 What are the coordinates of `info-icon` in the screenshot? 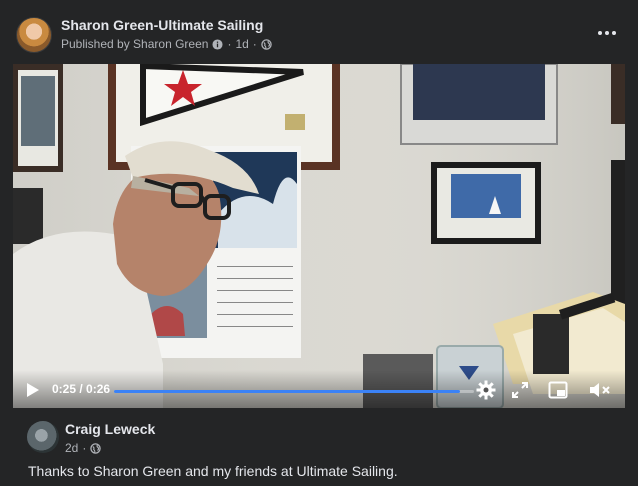 It's located at (217, 44).